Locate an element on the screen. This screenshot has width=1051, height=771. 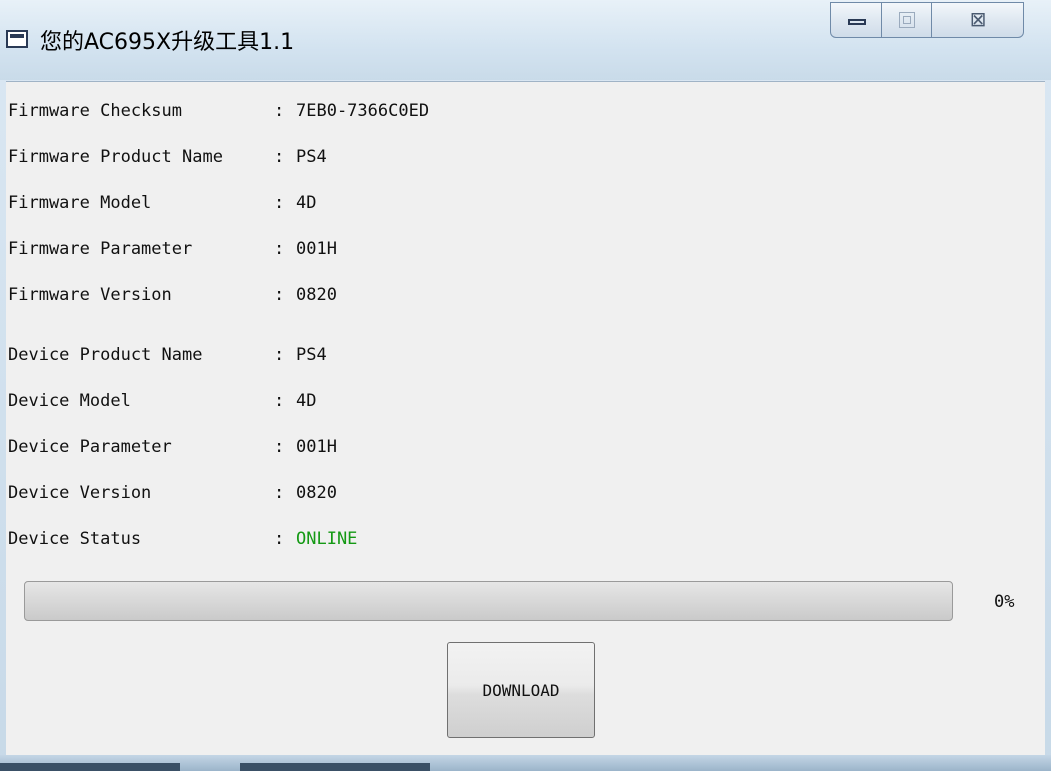
maximize-button is located at coordinates (907, 20).